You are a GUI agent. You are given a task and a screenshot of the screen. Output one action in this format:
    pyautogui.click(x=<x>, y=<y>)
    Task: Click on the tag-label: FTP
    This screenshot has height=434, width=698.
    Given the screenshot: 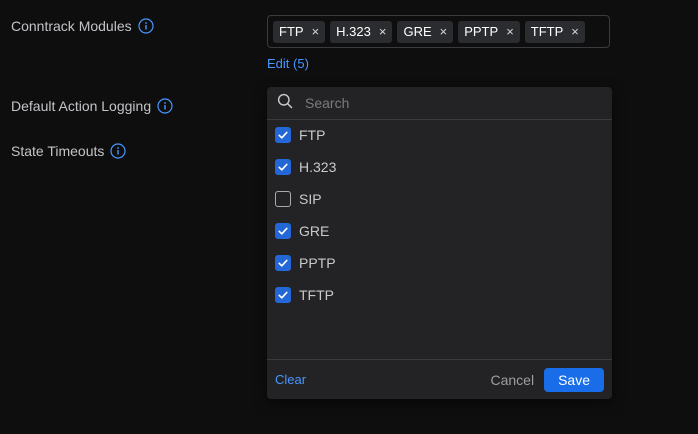 What is the action you would take?
    pyautogui.click(x=291, y=31)
    